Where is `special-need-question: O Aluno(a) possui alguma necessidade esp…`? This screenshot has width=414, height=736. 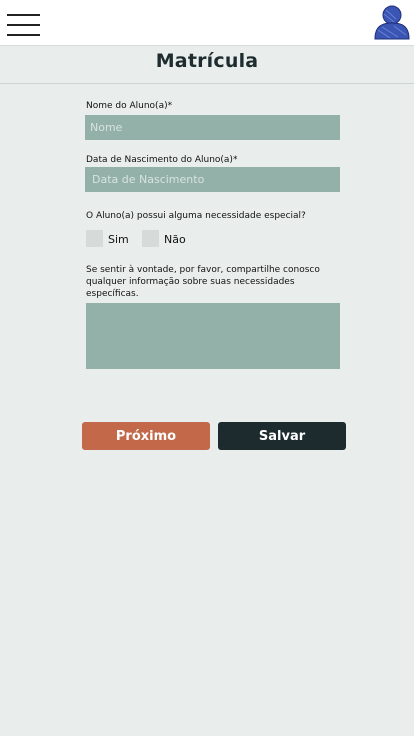 special-need-question: O Aluno(a) possui alguma necessidade esp… is located at coordinates (196, 216).